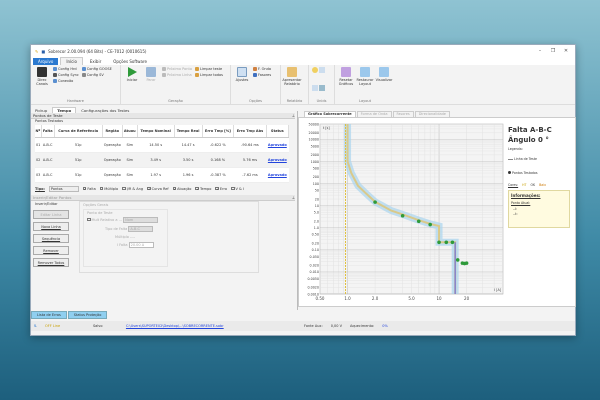 This screenshot has width=600, height=400. What do you see at coordinates (151, 84) in the screenshot?
I see `parar-button: Parar` at bounding box center [151, 84].